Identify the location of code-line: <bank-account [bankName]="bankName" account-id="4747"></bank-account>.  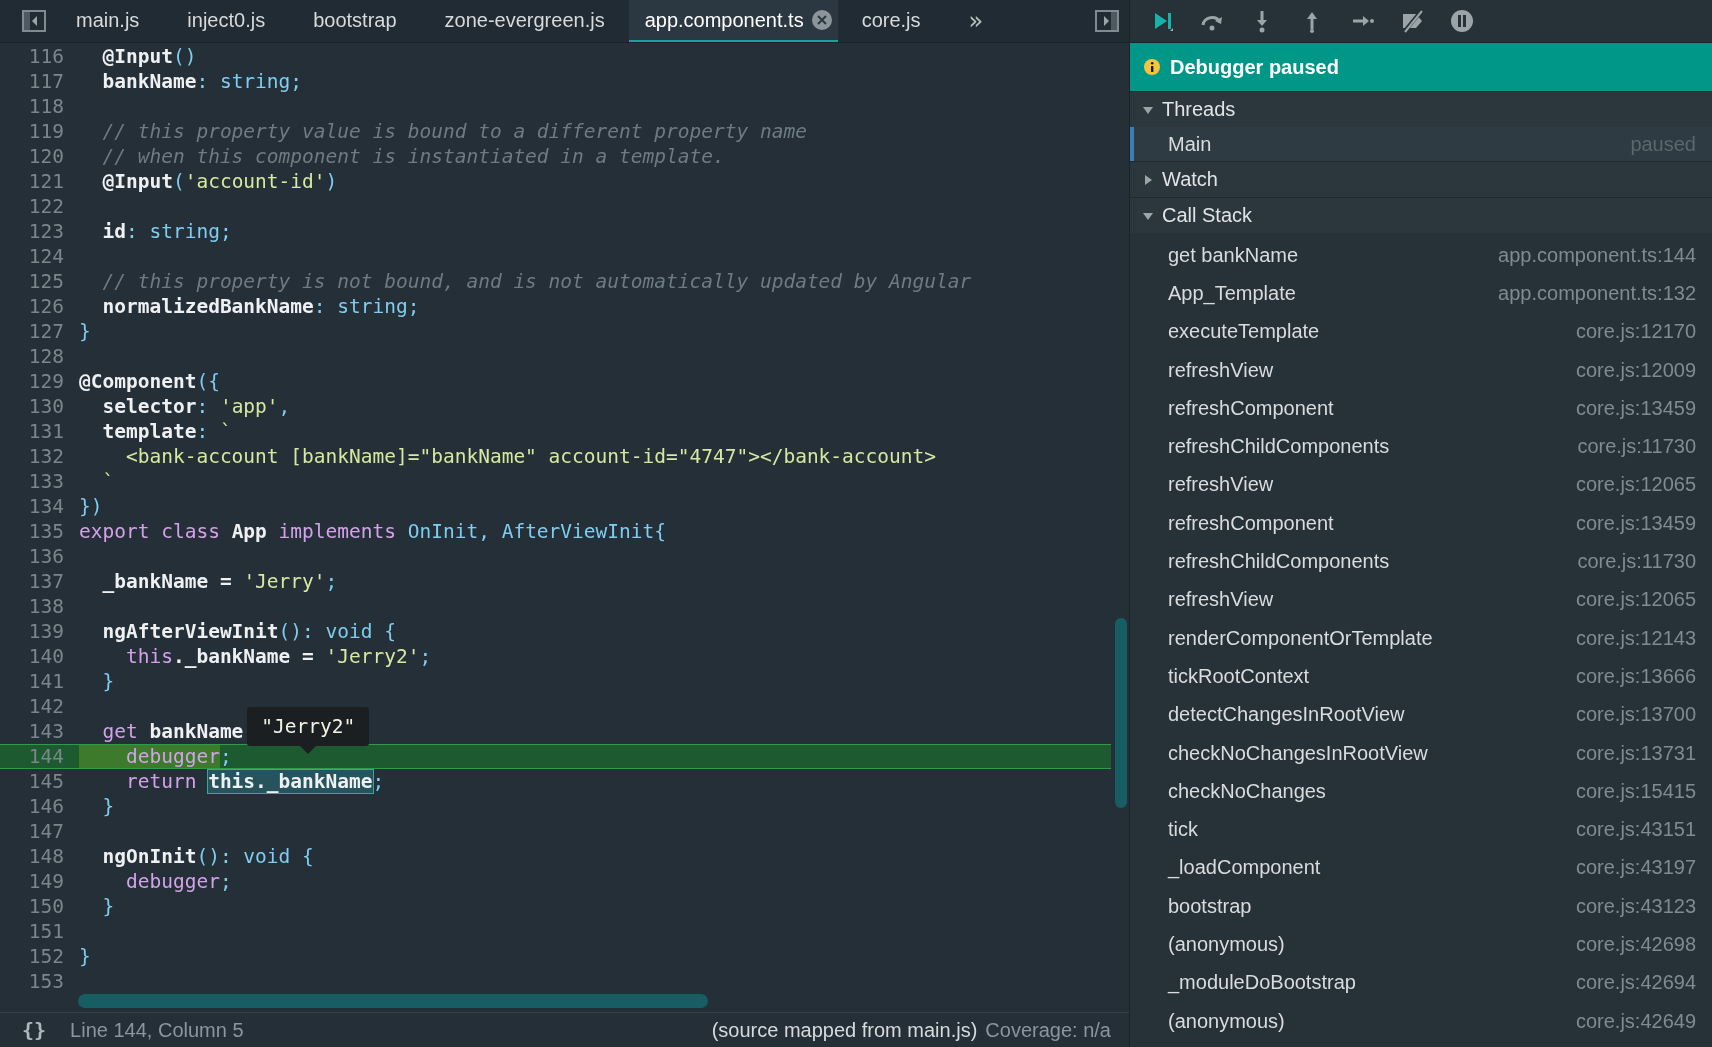
(530, 456).